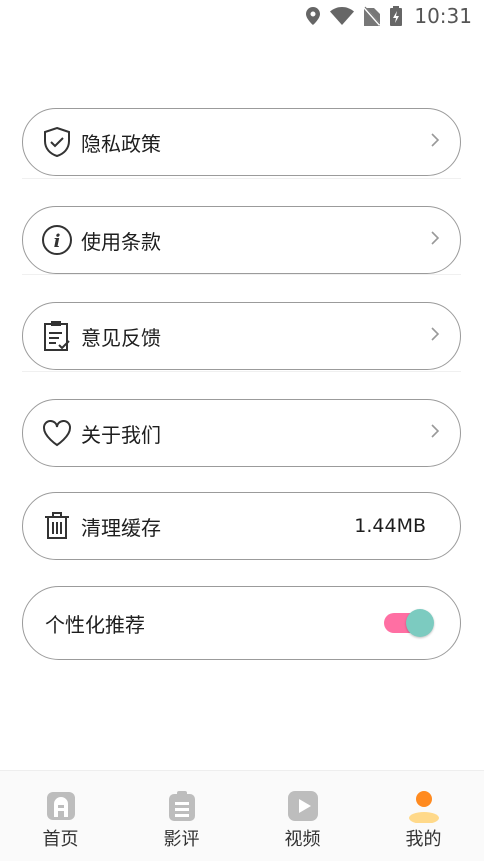 The height and width of the screenshot is (861, 484). What do you see at coordinates (61, 806) in the screenshot?
I see `home-icon` at bounding box center [61, 806].